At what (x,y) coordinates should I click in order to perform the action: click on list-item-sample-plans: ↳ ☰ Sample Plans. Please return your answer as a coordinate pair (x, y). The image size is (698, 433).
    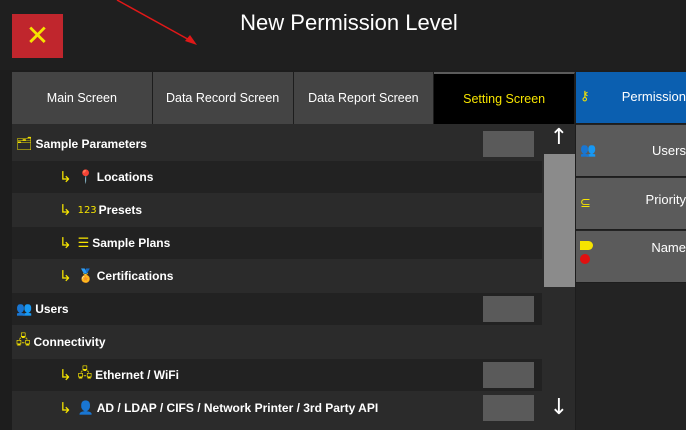
    Looking at the image, I should click on (277, 243).